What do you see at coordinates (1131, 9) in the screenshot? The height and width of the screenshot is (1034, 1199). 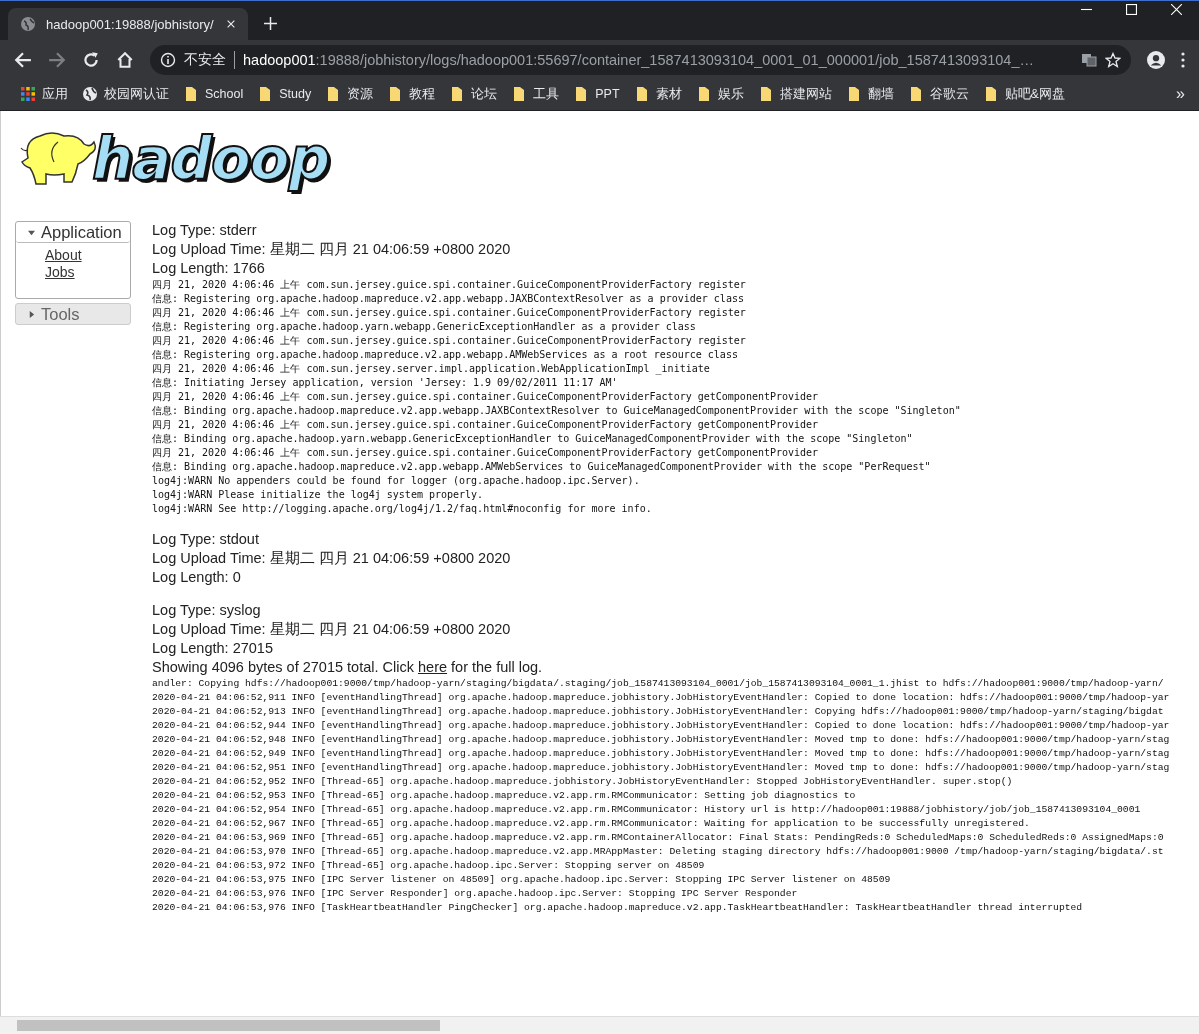 I see `maximize-icon` at bounding box center [1131, 9].